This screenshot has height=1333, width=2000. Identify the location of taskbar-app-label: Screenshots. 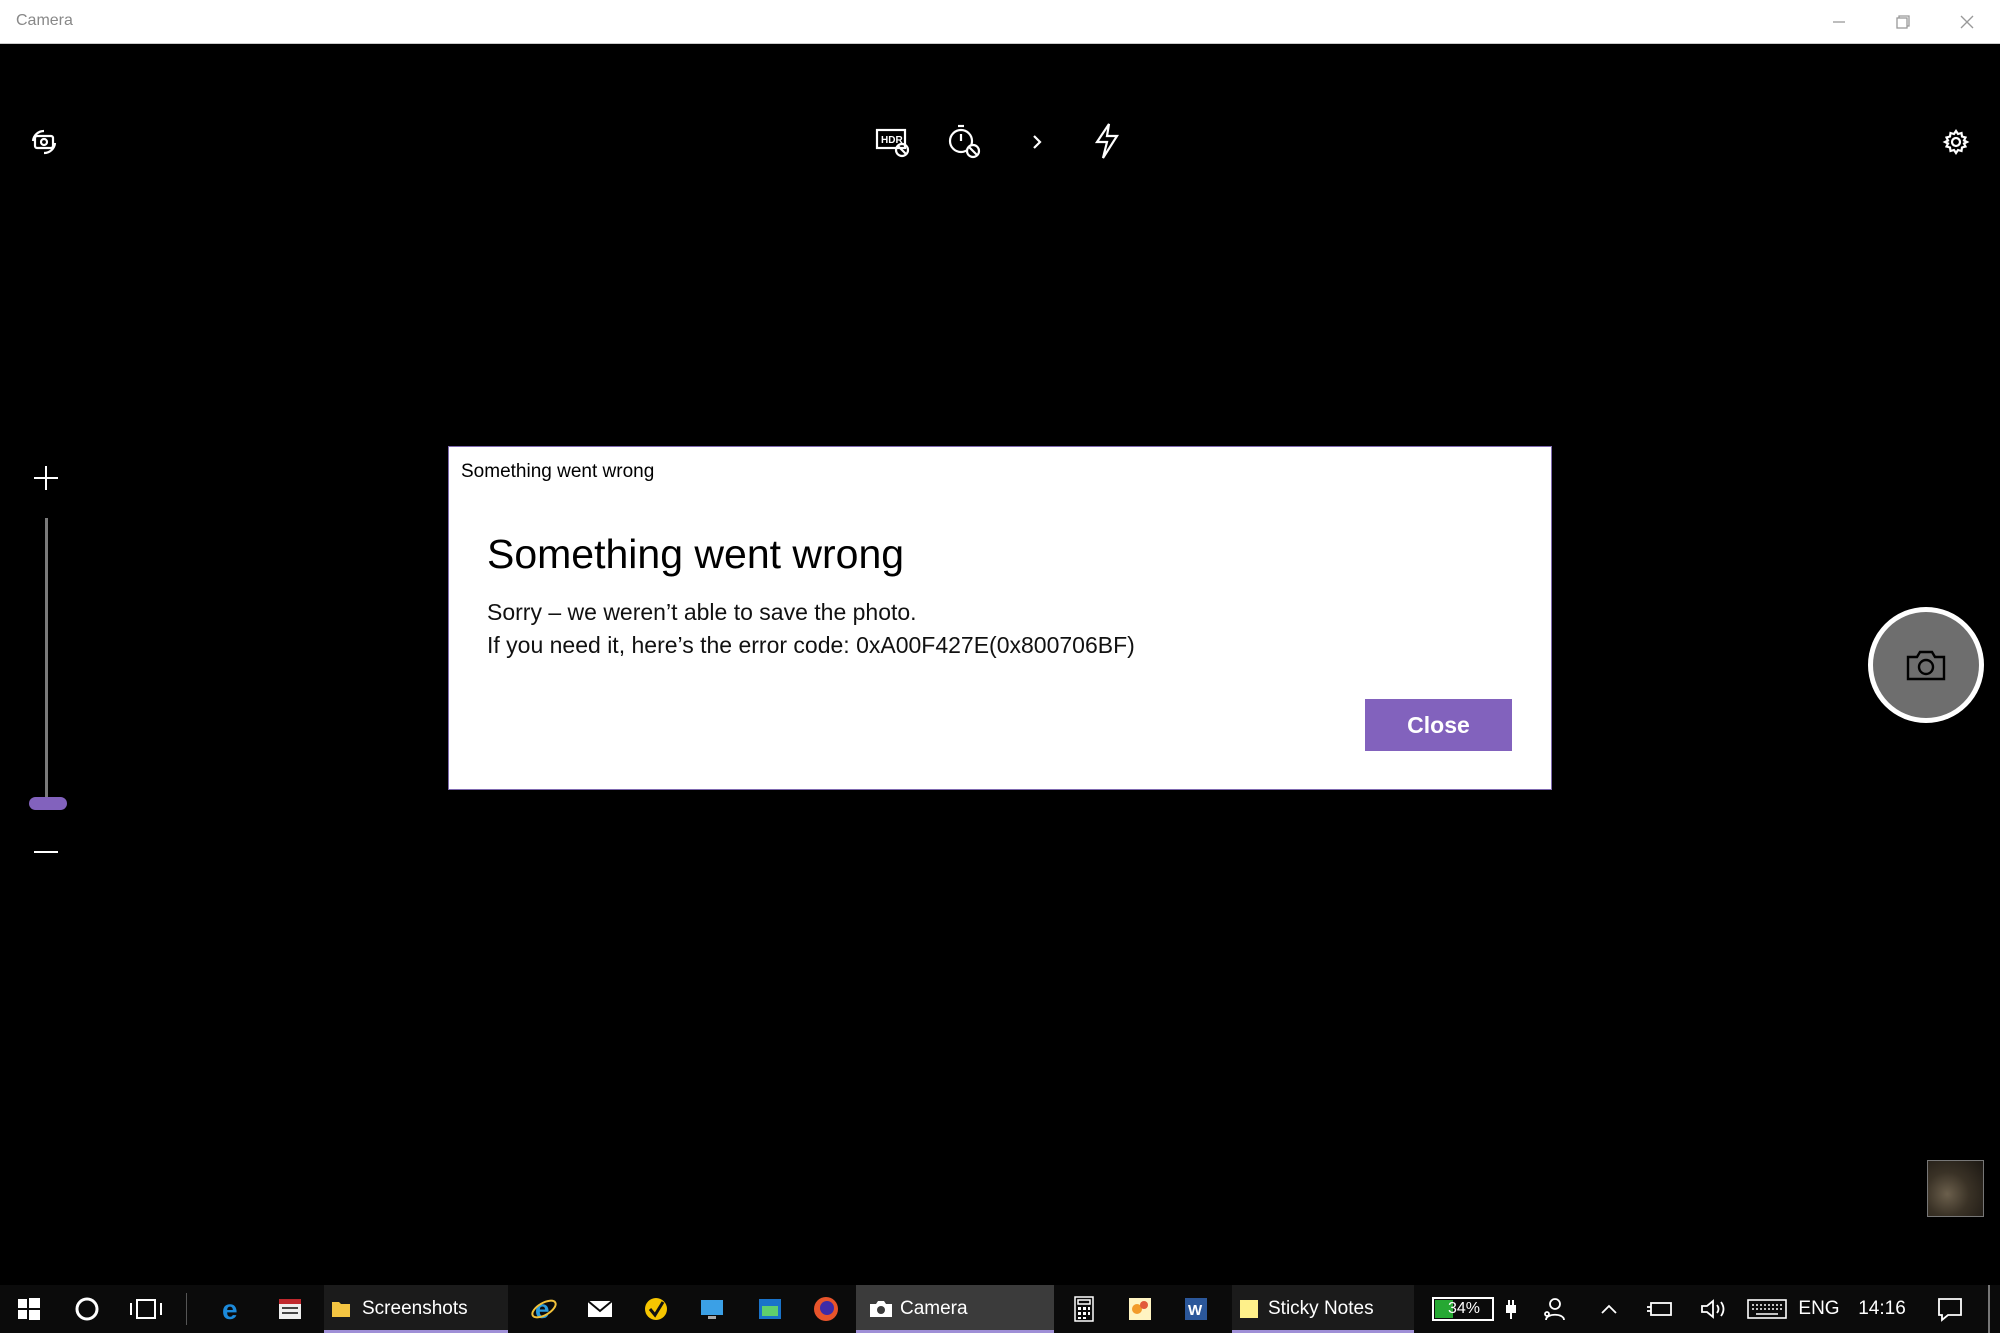
(415, 1308).